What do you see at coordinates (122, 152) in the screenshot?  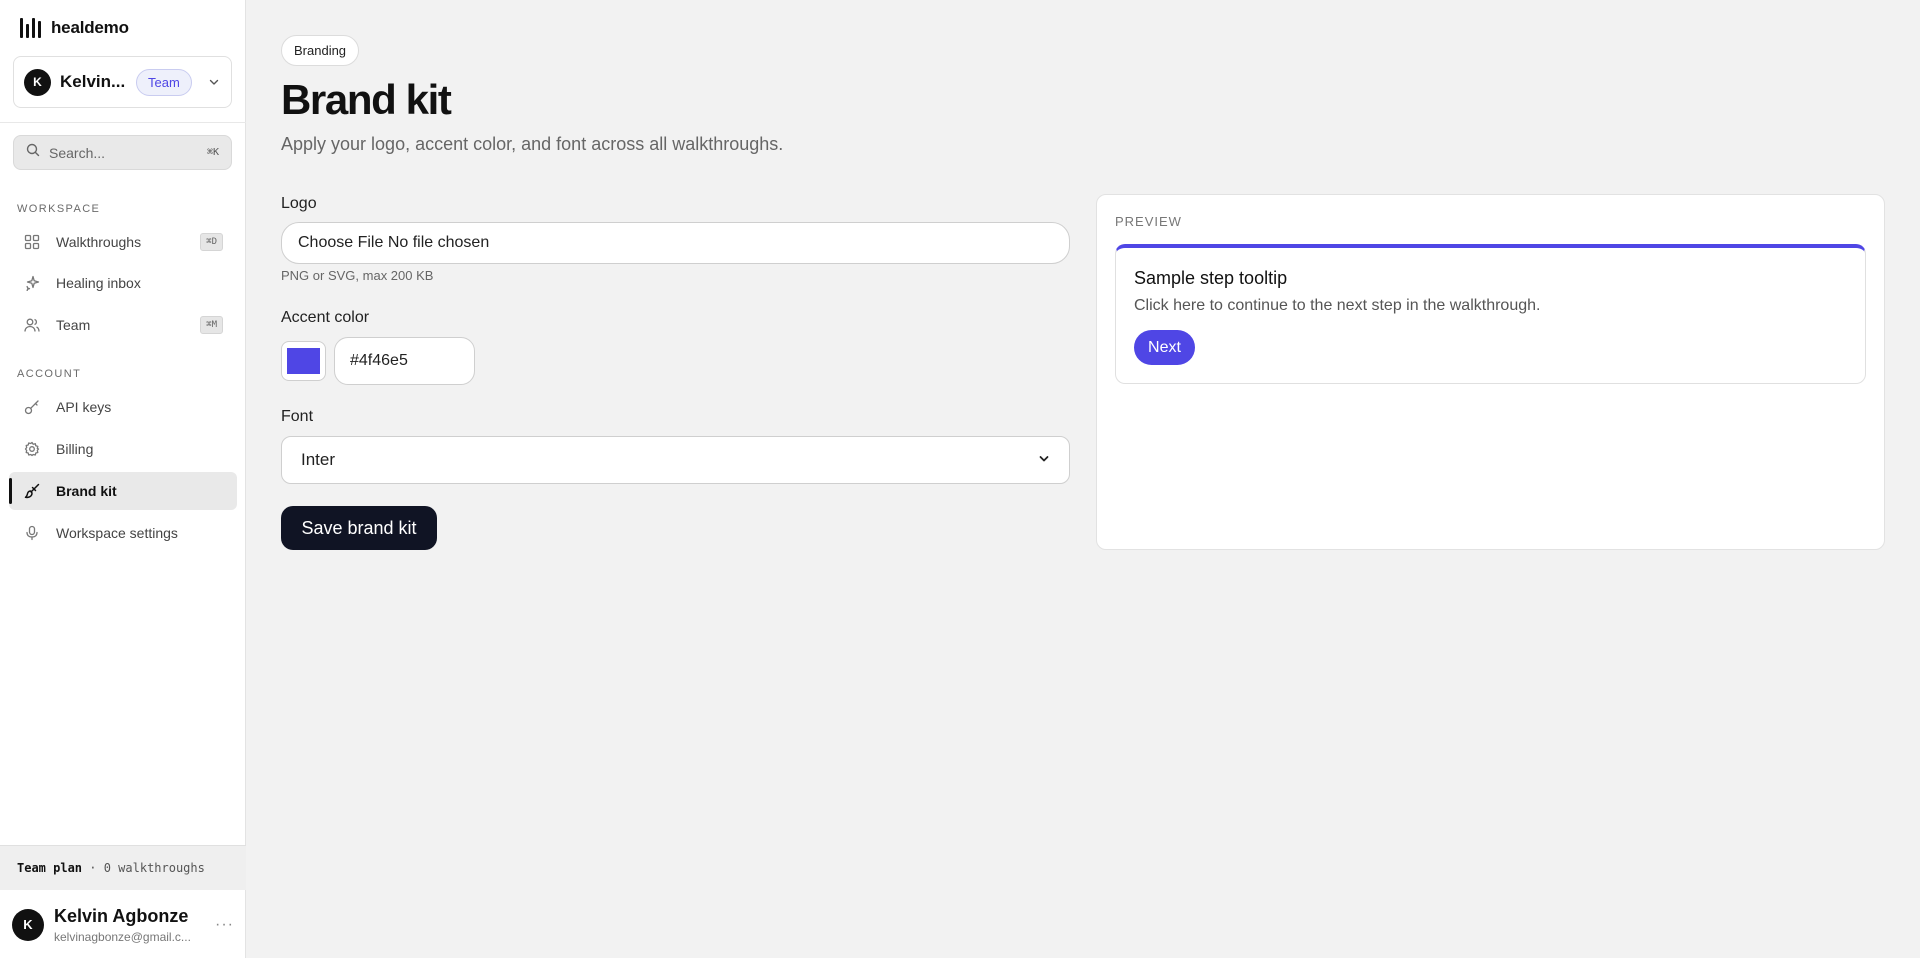 I see `search-input: Search... ⌘K` at bounding box center [122, 152].